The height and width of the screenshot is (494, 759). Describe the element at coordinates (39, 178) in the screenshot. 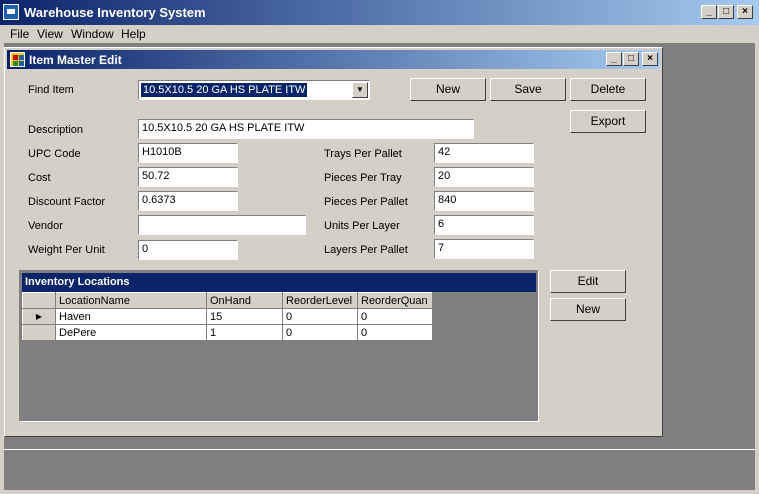

I see `cost-label: Cost` at that location.